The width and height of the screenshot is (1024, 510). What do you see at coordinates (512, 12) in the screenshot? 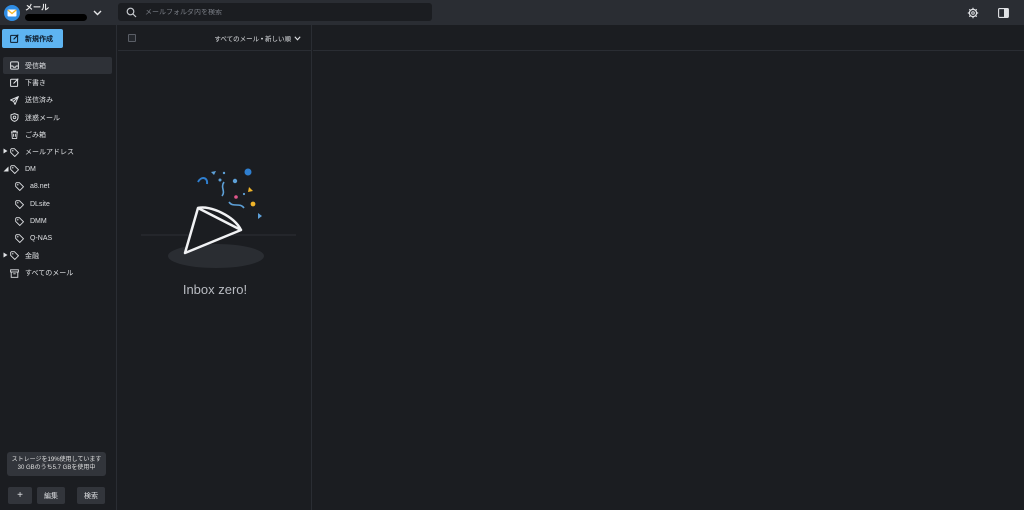
I see `top-bar: メール` at bounding box center [512, 12].